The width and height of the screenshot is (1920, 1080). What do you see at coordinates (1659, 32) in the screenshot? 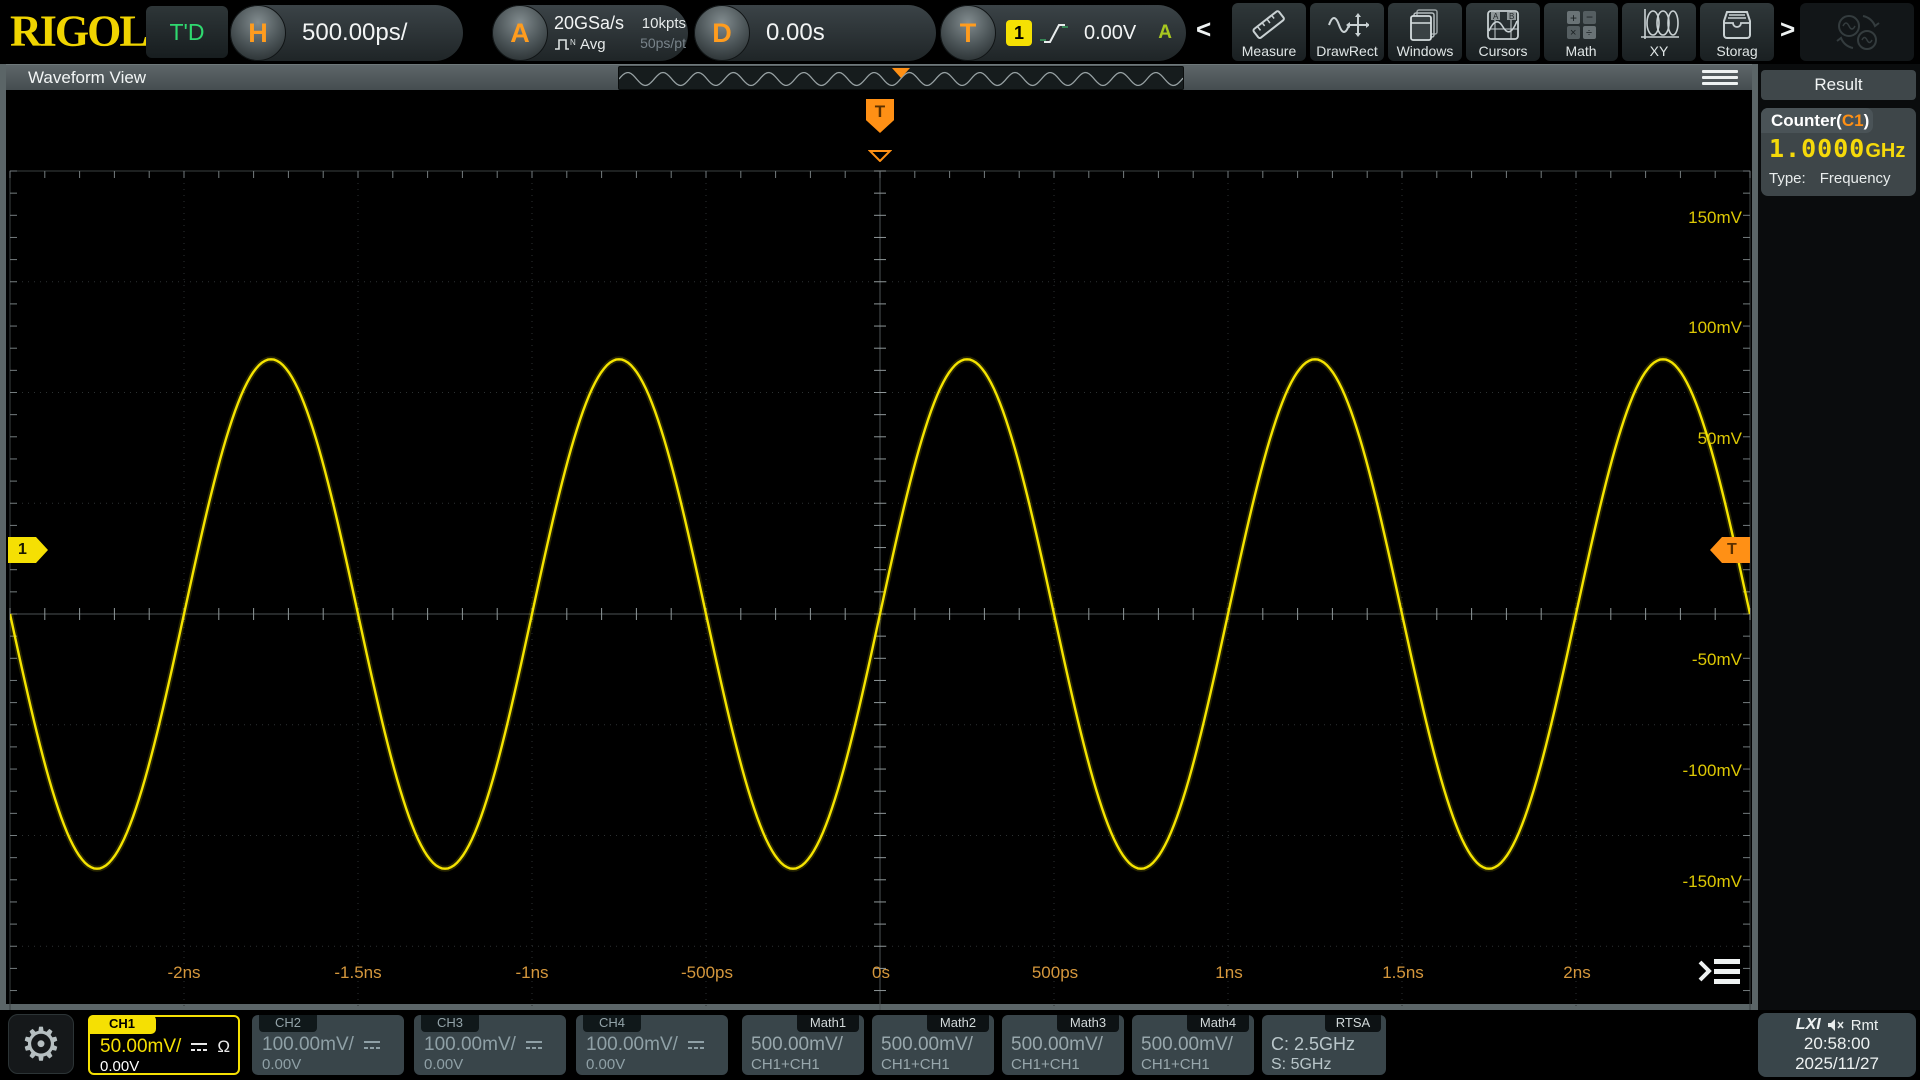
I see `xy-button: XY` at bounding box center [1659, 32].